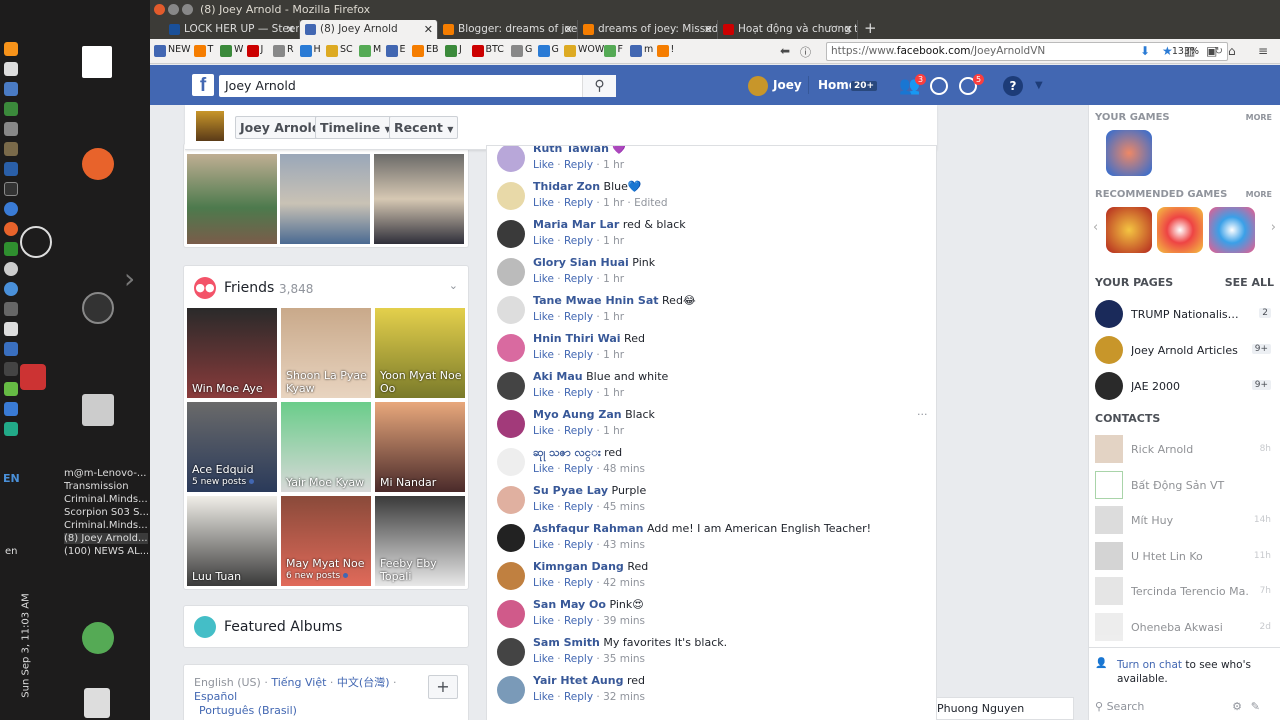 The width and height of the screenshot is (1280, 720). I want to click on commenter-name: Ruth Tawian, so click(571, 150).